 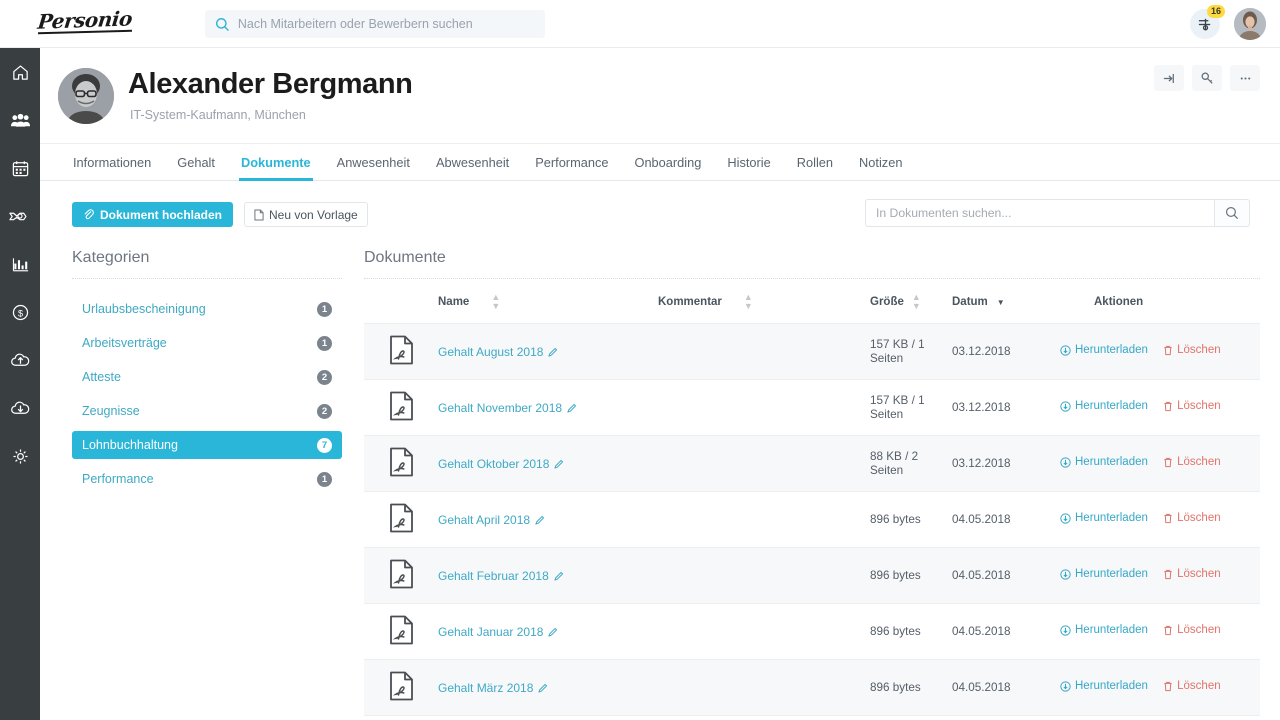 What do you see at coordinates (20, 168) in the screenshot?
I see `rail-item-calendar` at bounding box center [20, 168].